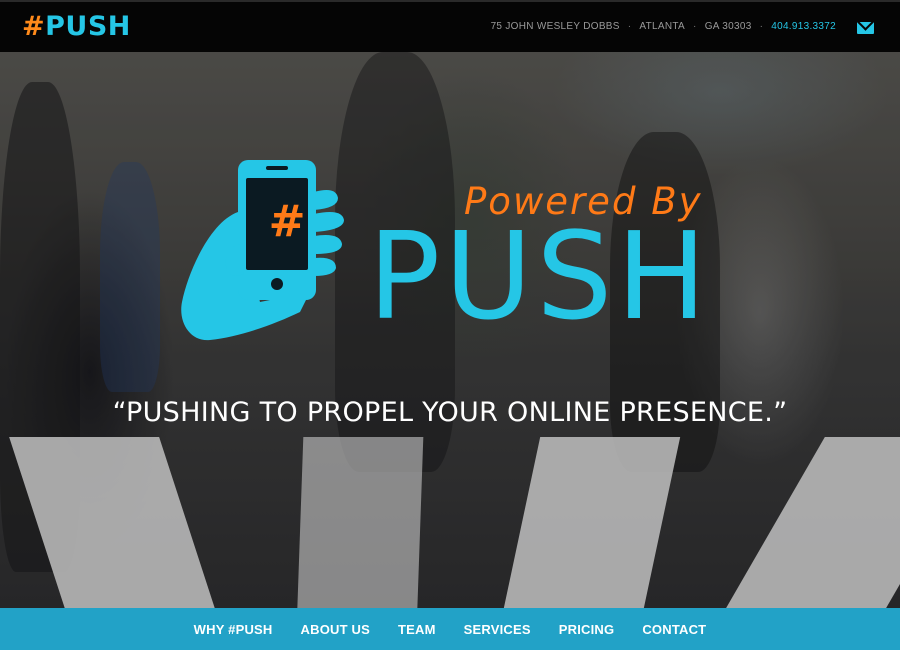 The height and width of the screenshot is (650, 900). Describe the element at coordinates (865, 28) in the screenshot. I see `envelope-icon` at that location.